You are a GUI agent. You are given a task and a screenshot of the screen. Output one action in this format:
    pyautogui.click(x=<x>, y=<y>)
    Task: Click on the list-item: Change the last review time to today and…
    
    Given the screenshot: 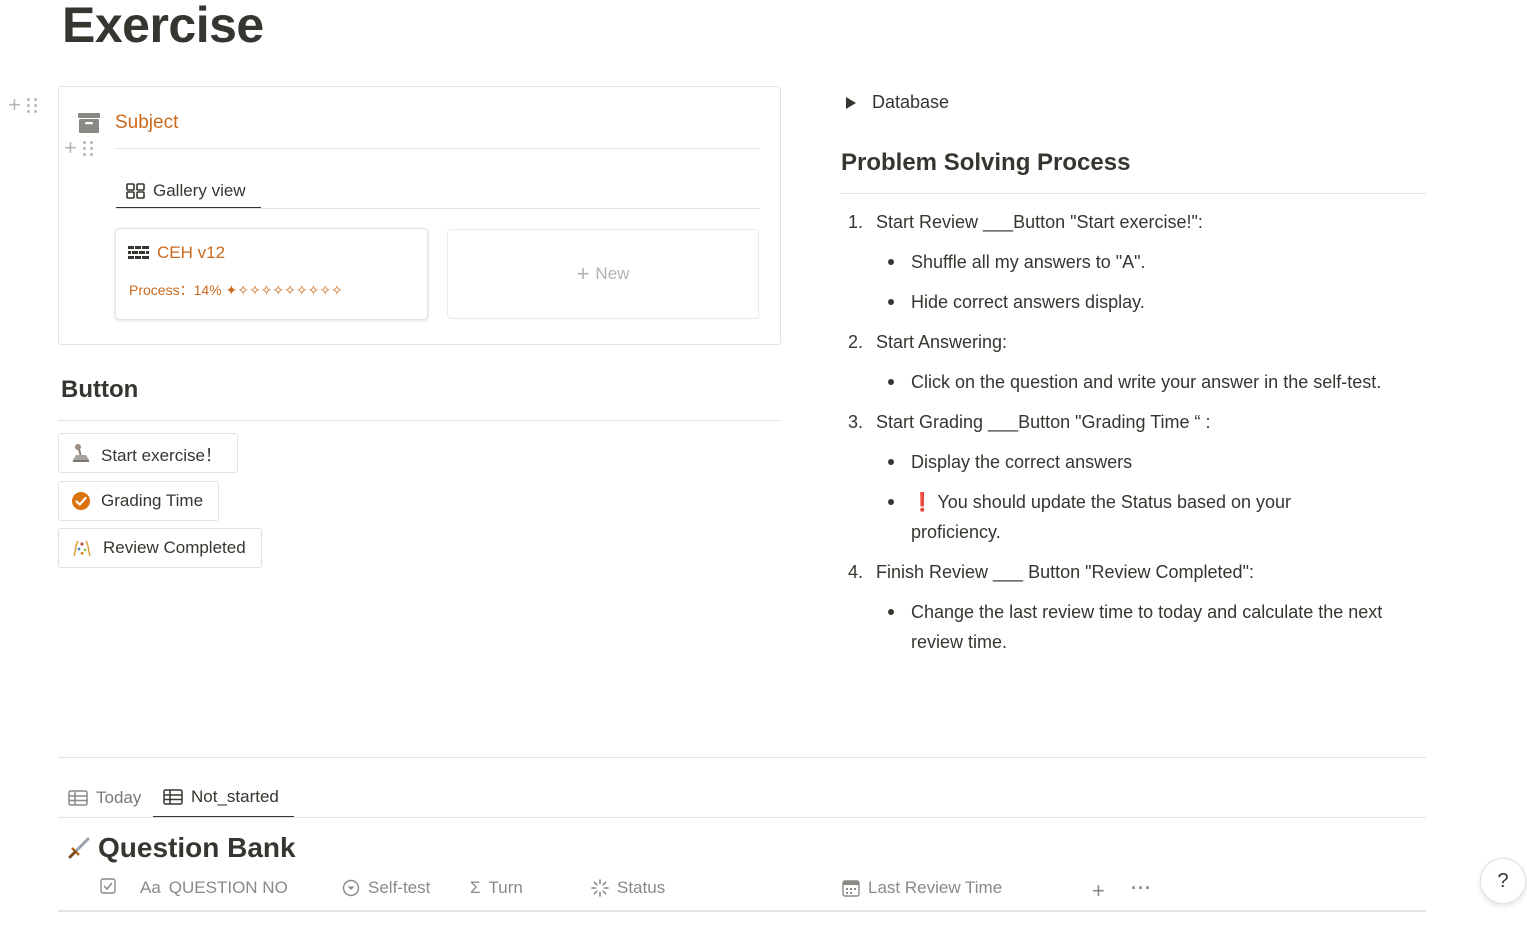 What is the action you would take?
    pyautogui.click(x=1136, y=627)
    